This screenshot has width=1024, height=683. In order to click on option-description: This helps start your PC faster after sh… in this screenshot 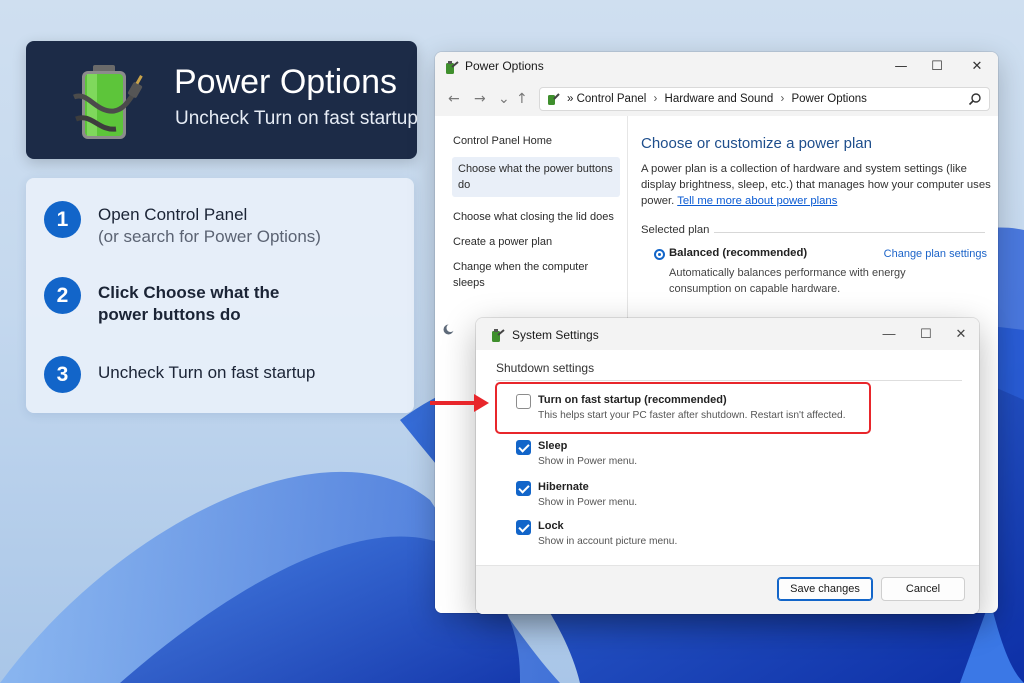, I will do `click(692, 415)`.